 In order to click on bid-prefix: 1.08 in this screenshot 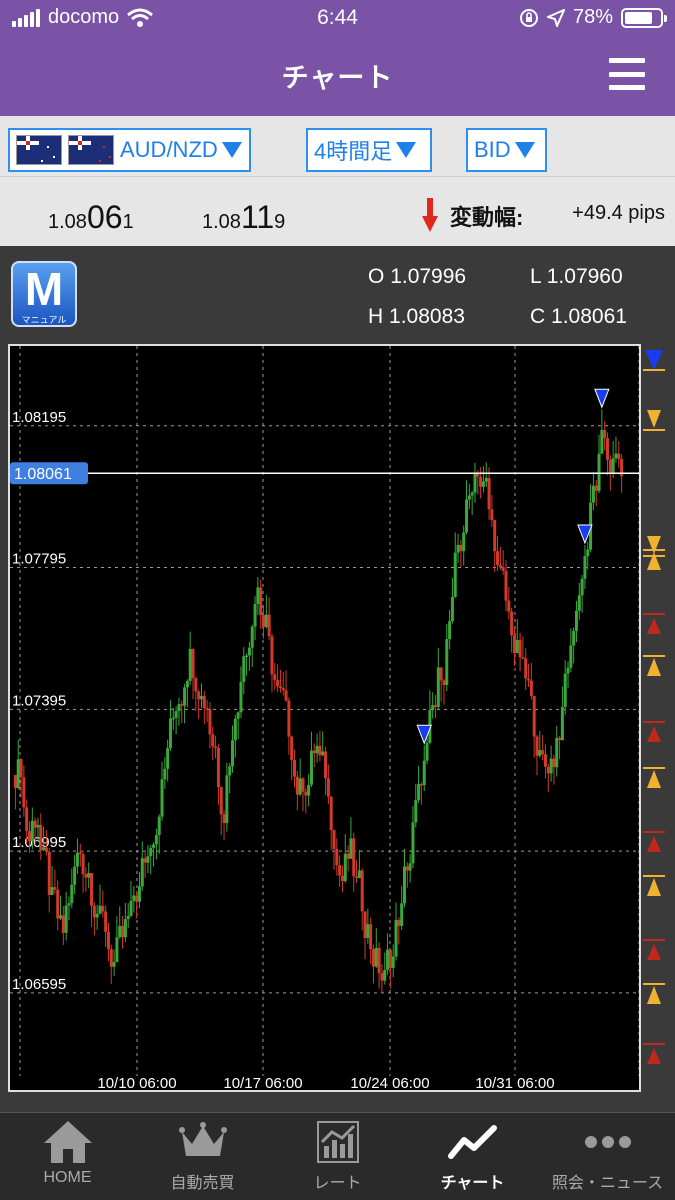, I will do `click(67, 222)`.